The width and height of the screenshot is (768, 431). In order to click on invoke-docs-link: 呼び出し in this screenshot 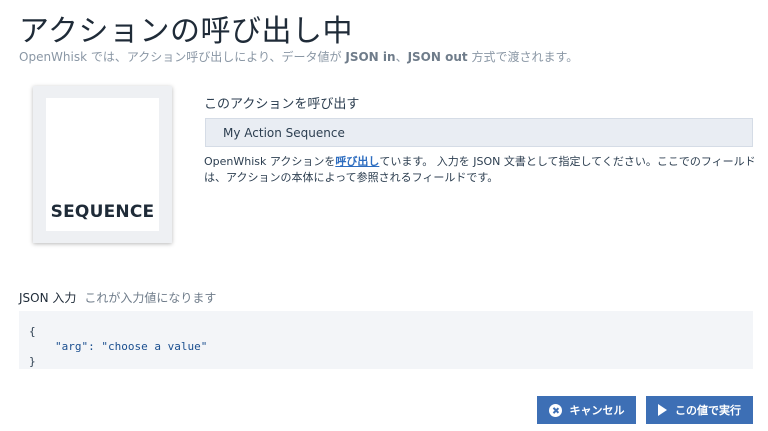, I will do `click(357, 161)`.